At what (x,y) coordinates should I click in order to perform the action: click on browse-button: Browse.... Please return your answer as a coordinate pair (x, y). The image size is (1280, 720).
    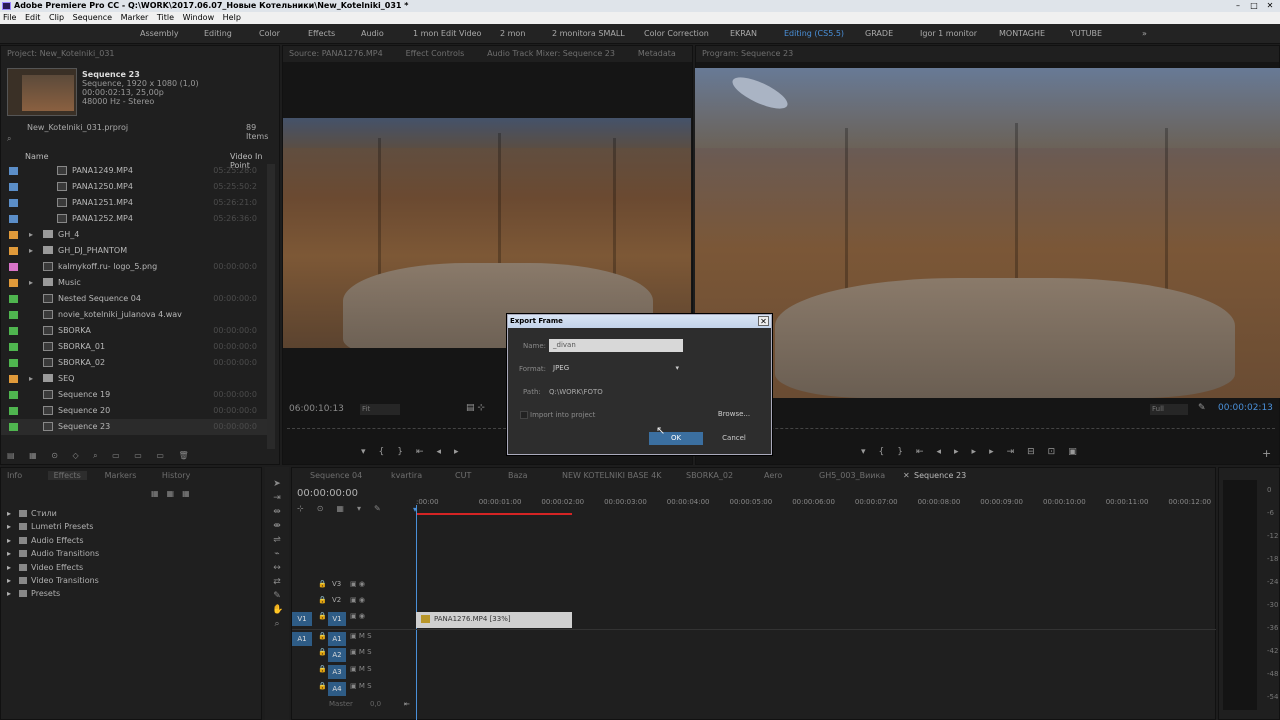
    Looking at the image, I should click on (734, 414).